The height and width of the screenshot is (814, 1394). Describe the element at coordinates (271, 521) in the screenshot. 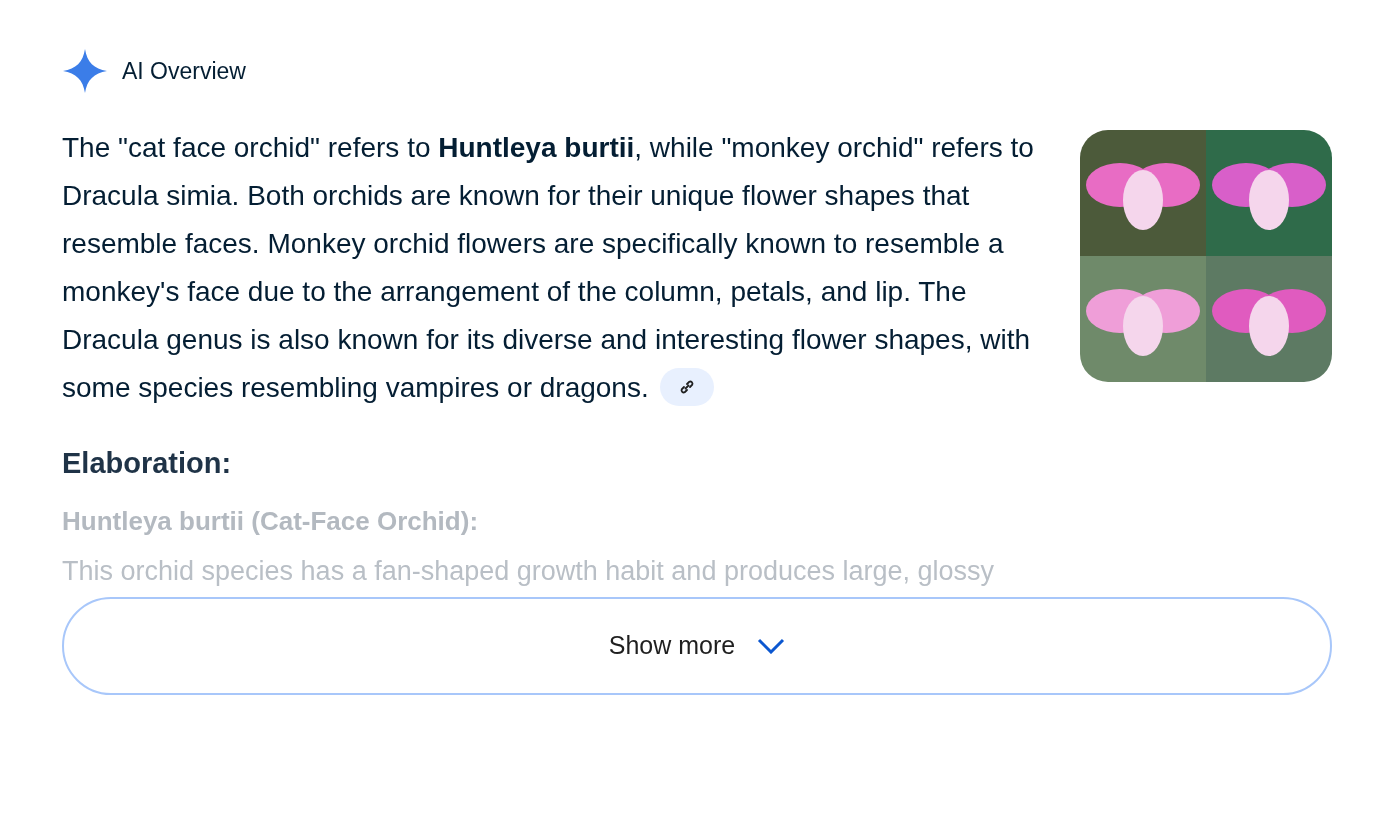

I see `subheading: Huntleya burtii (Cat-Face Orchid):` at that location.